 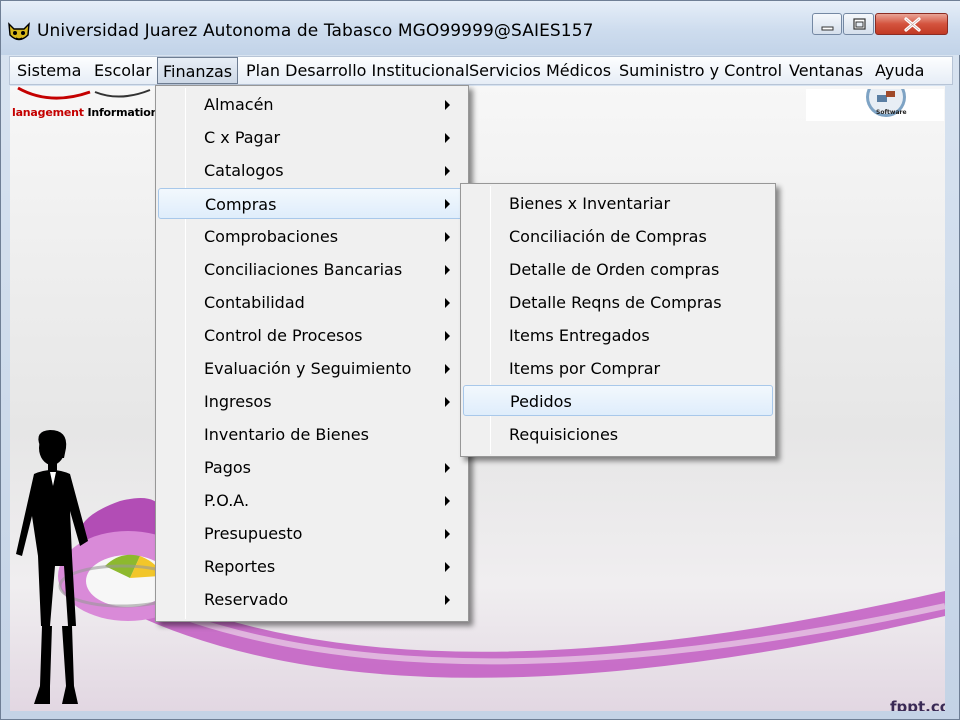 What do you see at coordinates (312, 302) in the screenshot?
I see `menu-item-contabilidad: Contabilidad` at bounding box center [312, 302].